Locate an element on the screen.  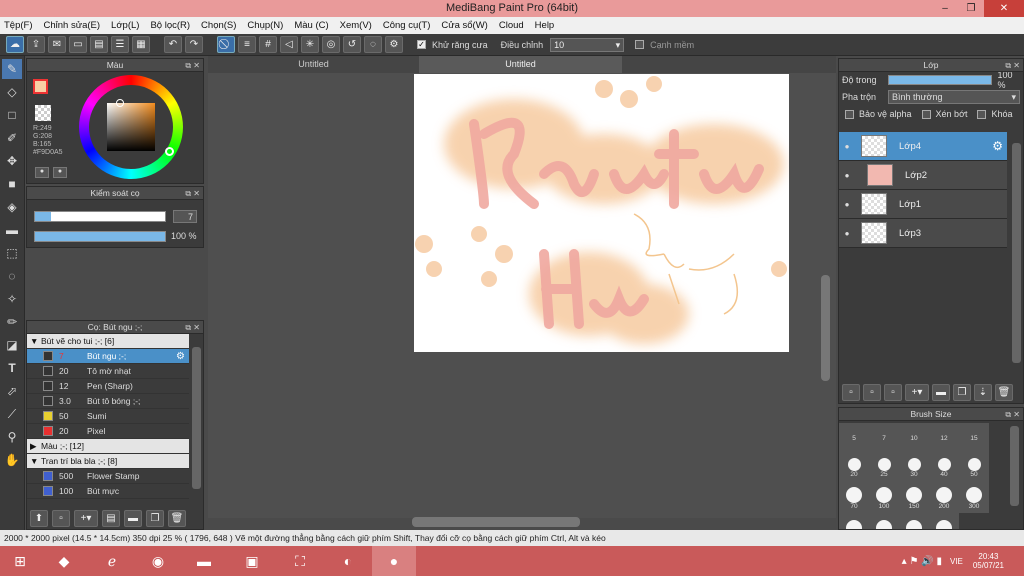
snap-parallel-icon: ≡ is located at coordinates (247, 44).